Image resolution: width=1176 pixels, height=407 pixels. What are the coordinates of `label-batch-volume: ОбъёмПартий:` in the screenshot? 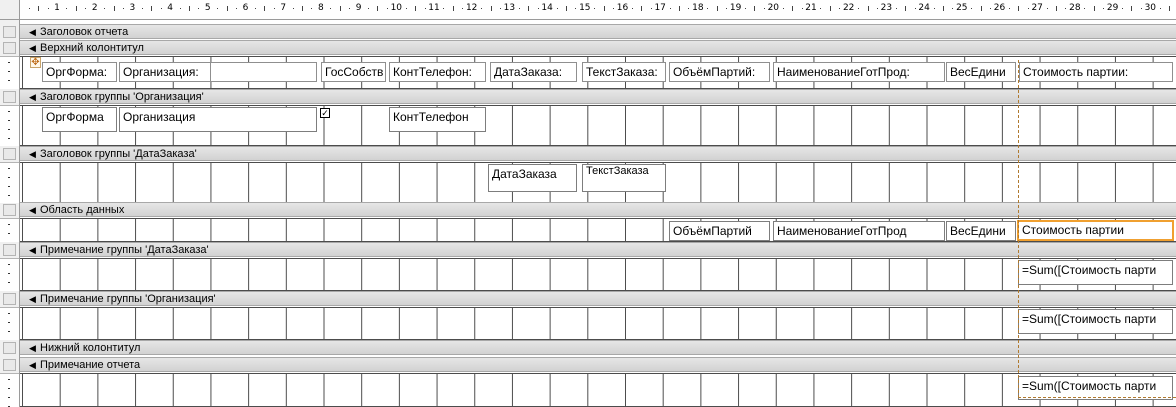 It's located at (719, 72).